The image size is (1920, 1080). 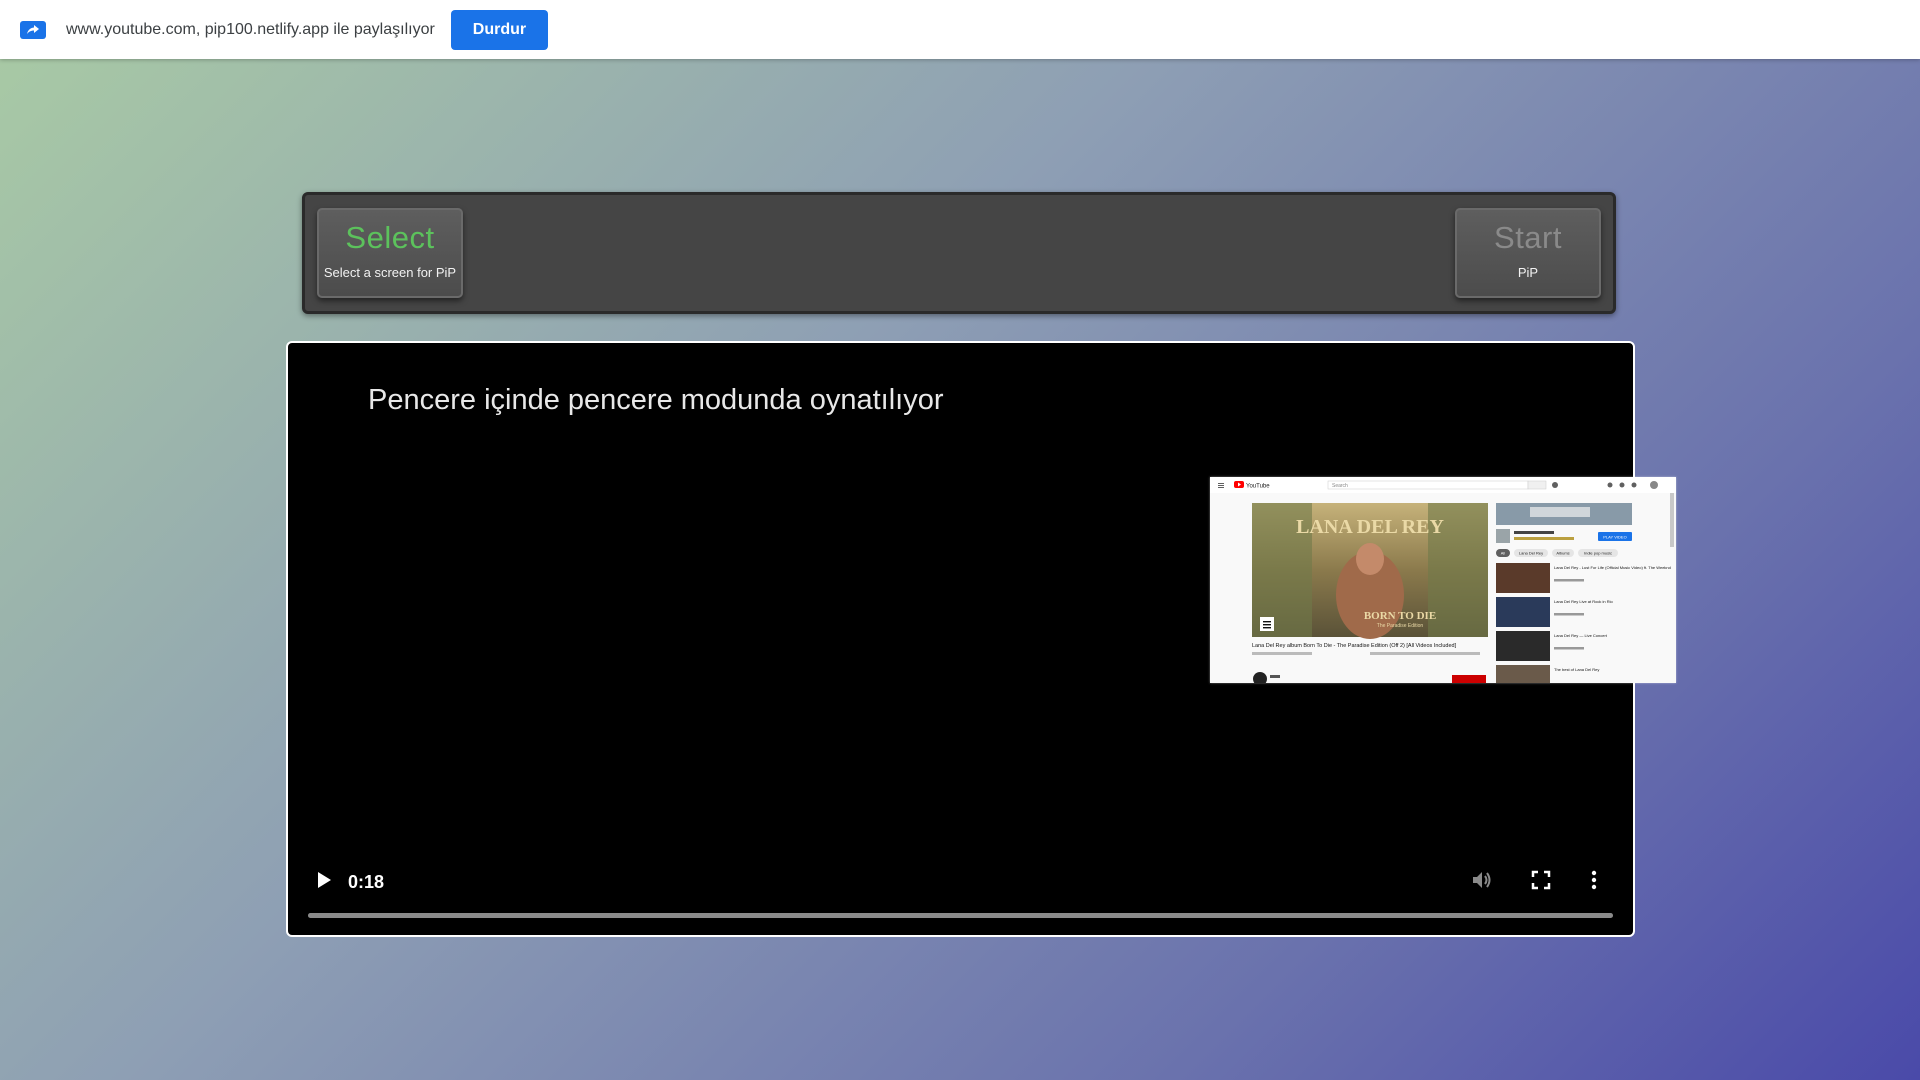 What do you see at coordinates (1583, 601) in the screenshot?
I see `svg-text:Lana Del Rey Live at Rock in R: Lana Del Rey Live at Rock in Rio` at bounding box center [1583, 601].